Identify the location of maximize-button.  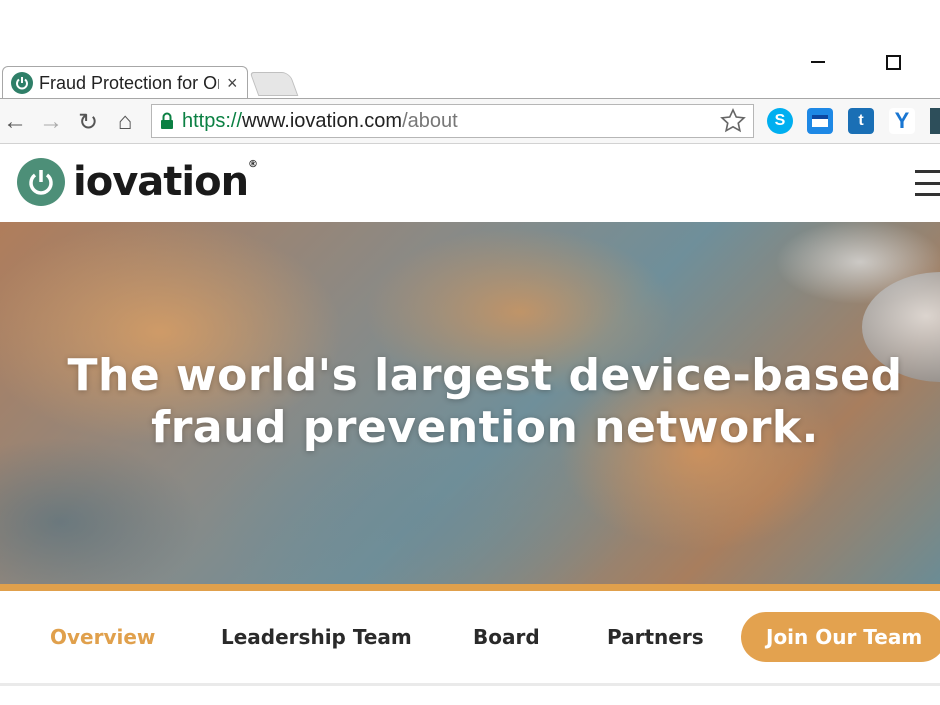
(893, 62).